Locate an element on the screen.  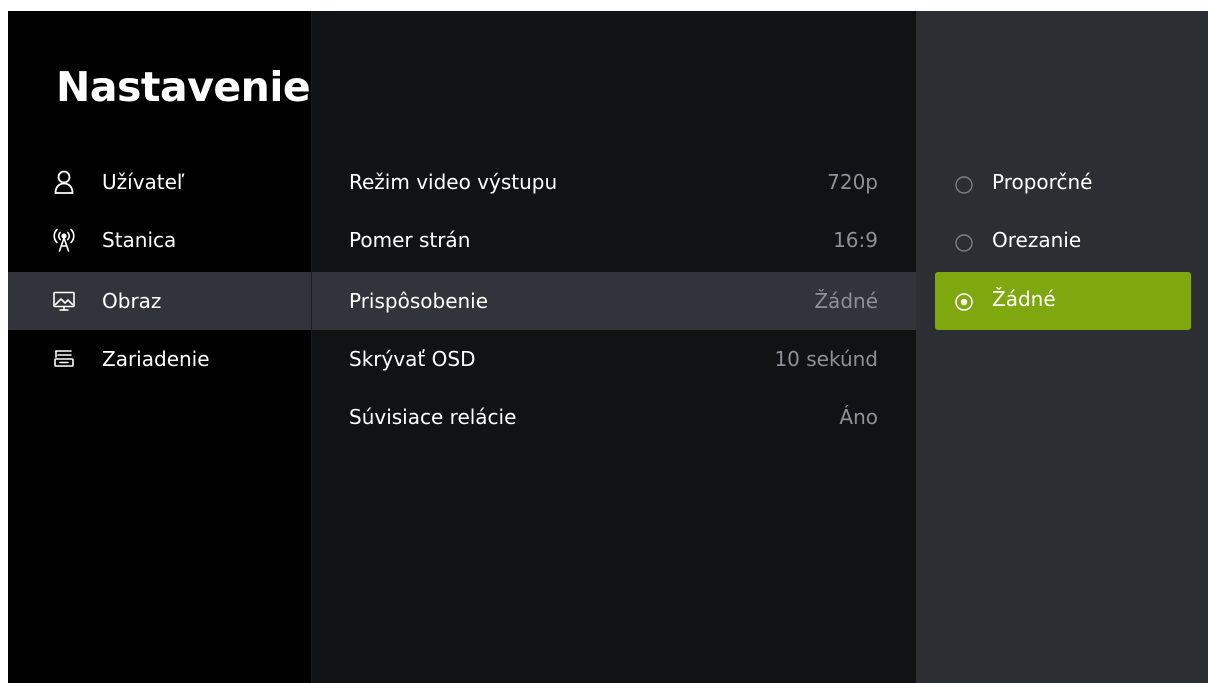
setting-value: Áno is located at coordinates (858, 417).